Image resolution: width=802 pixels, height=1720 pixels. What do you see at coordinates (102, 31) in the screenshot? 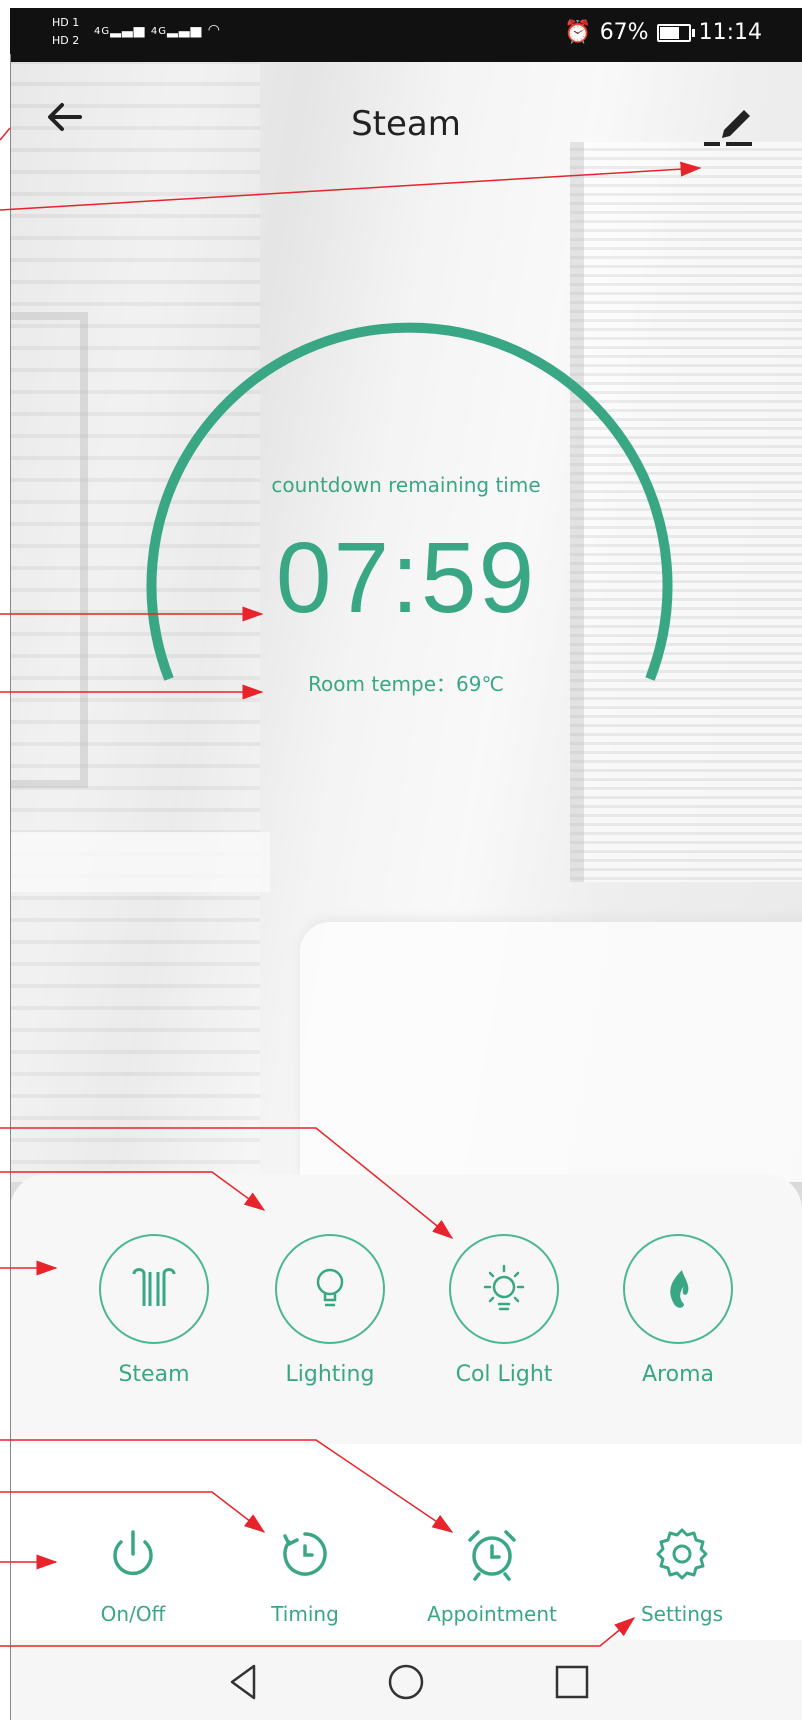
I see `signal1-text: 4G` at bounding box center [102, 31].